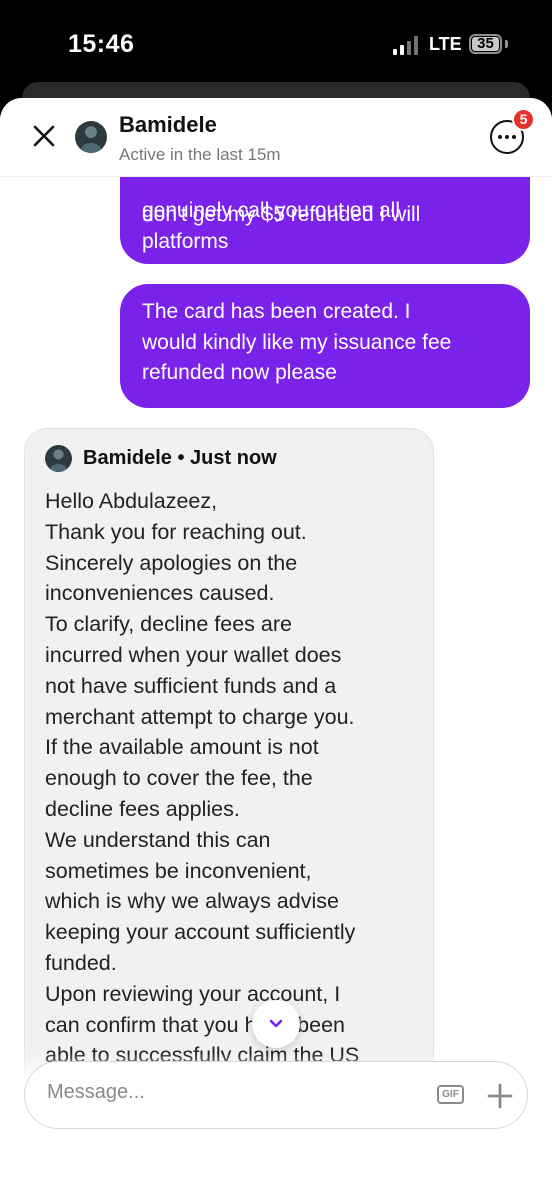 The image size is (552, 1200). Describe the element at coordinates (239, 372) in the screenshot. I see `message-line: refunded now please` at that location.